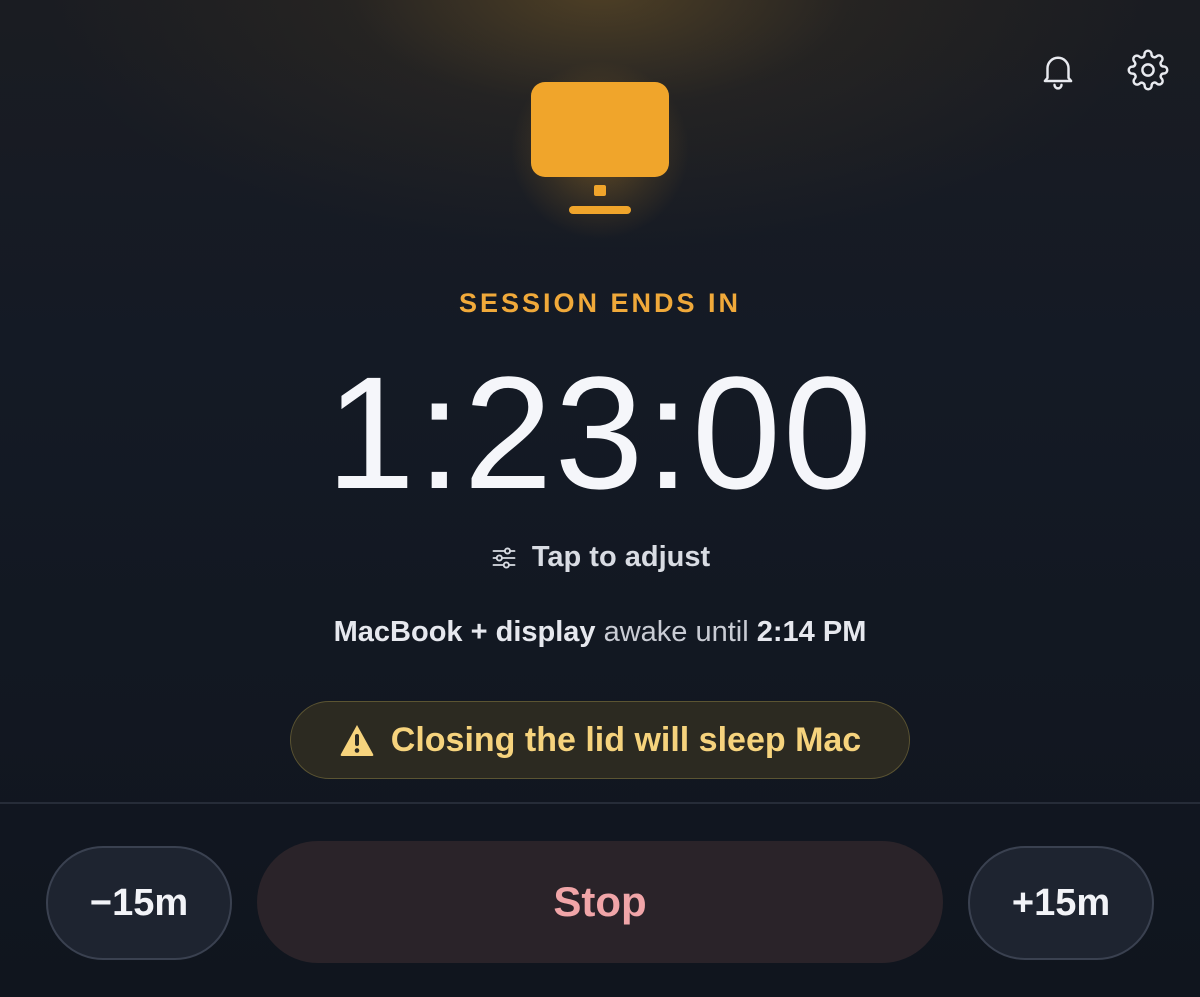  What do you see at coordinates (676, 632) in the screenshot?
I see `status-middle: awake until` at bounding box center [676, 632].